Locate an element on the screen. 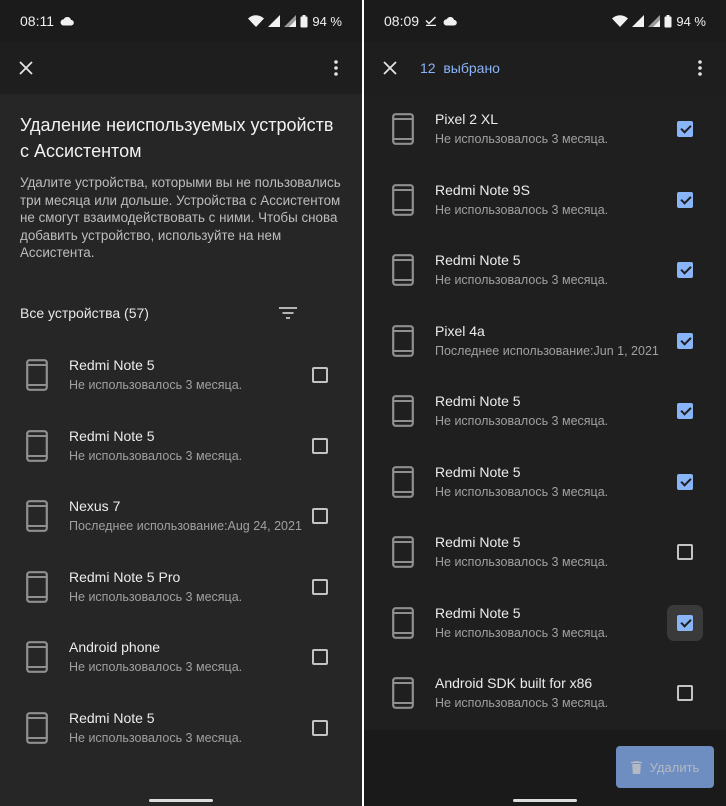  close-selection-button is located at coordinates (390, 68).